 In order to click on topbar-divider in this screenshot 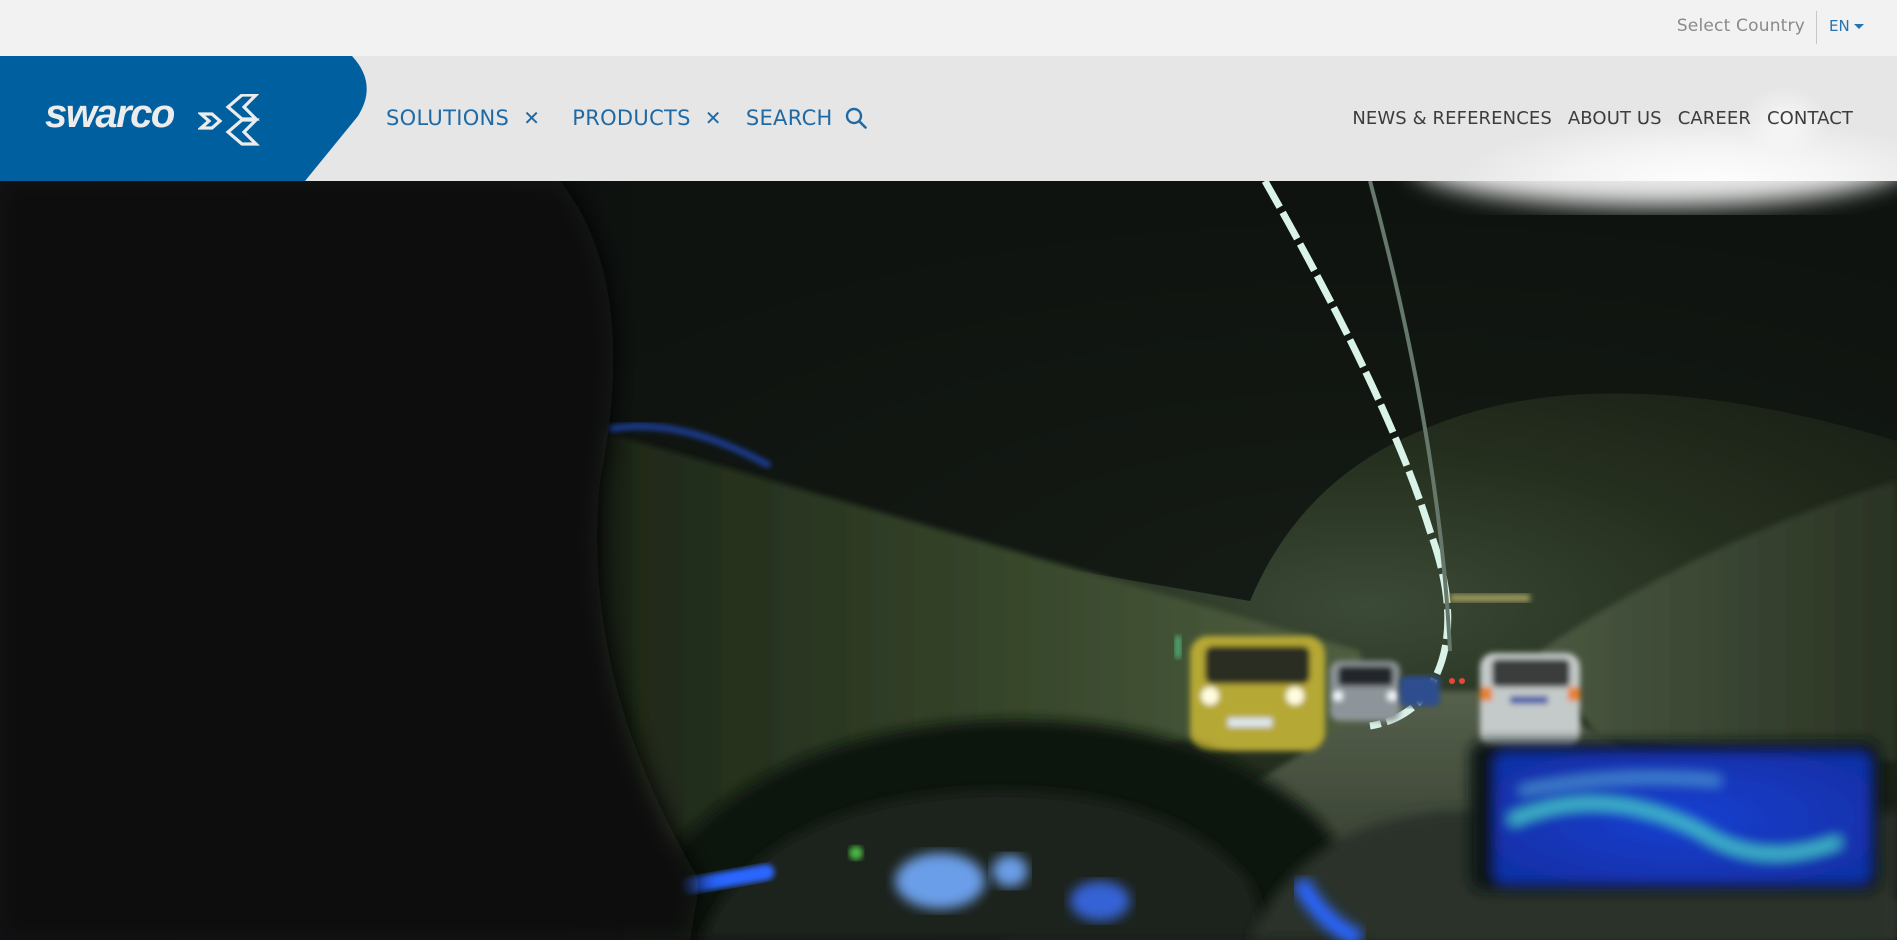, I will do `click(1816, 27)`.